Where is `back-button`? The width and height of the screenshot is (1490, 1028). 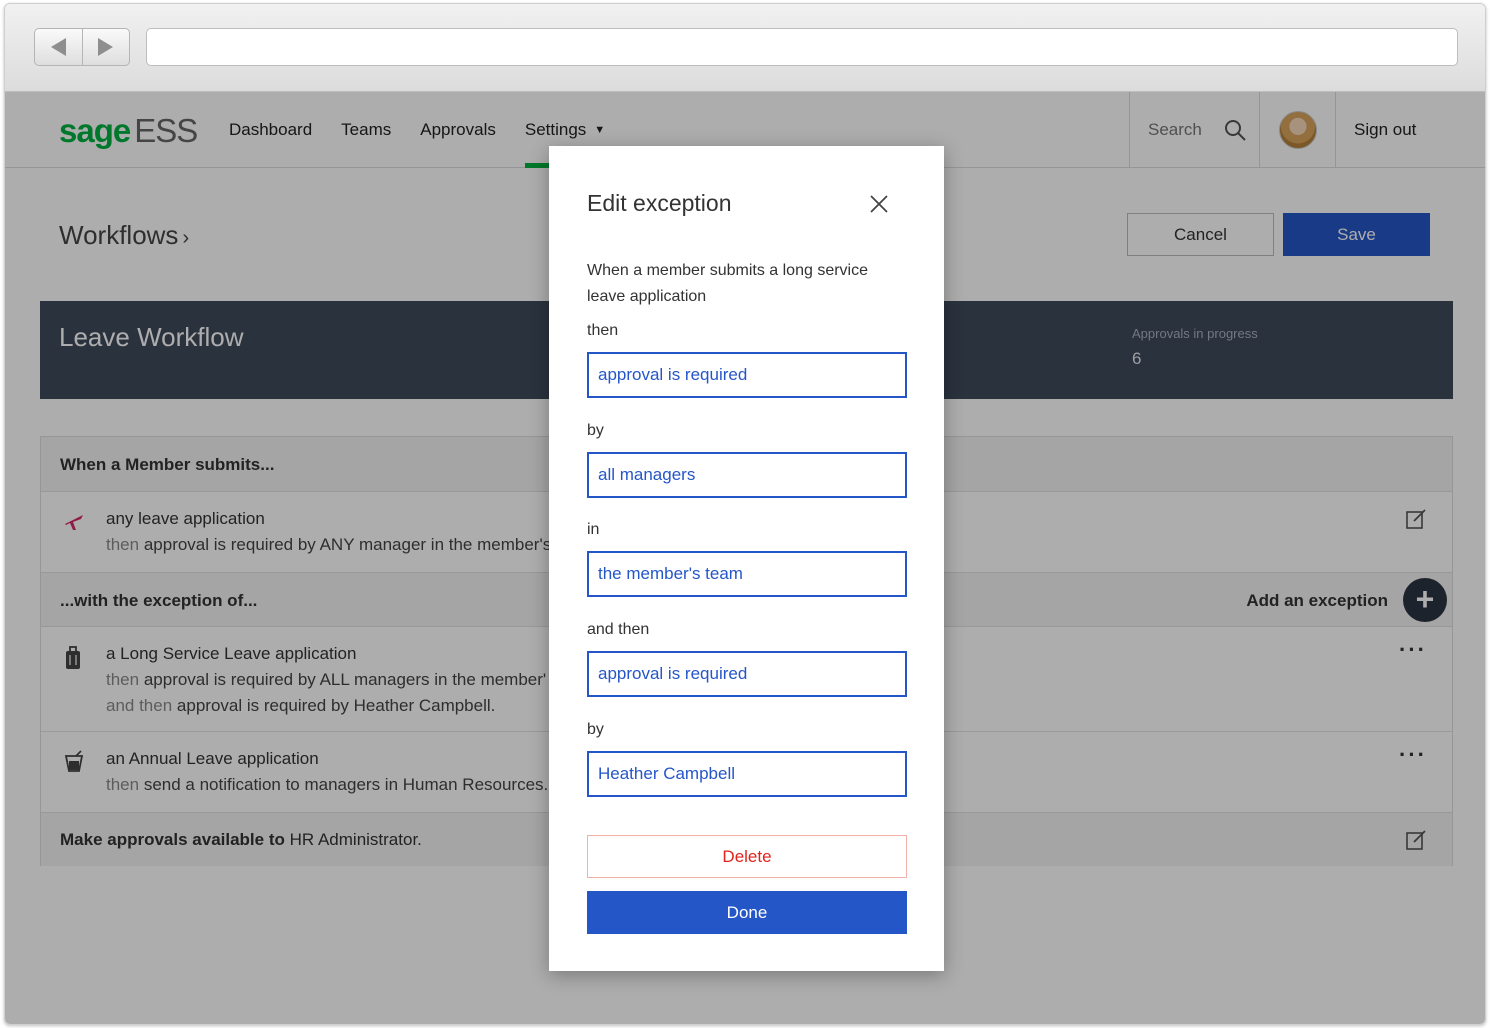 back-button is located at coordinates (59, 47).